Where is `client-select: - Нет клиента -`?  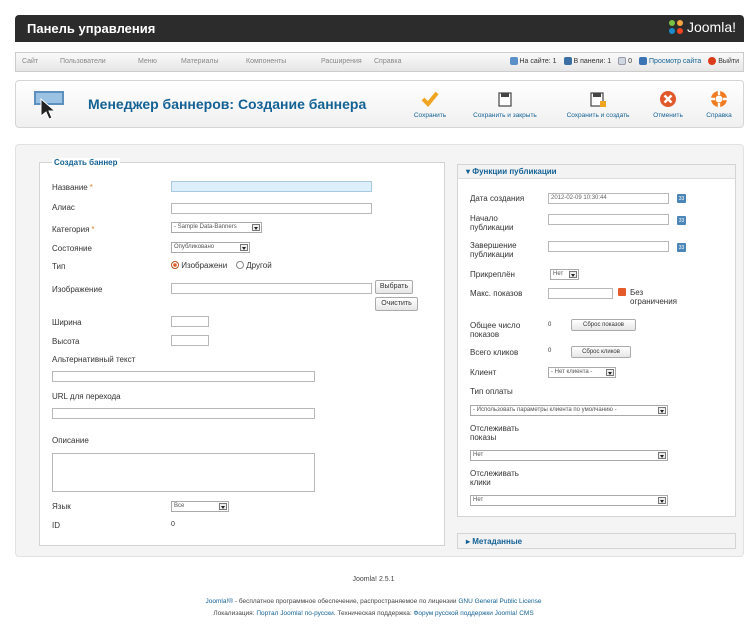
client-select: - Нет клиента - is located at coordinates (582, 372).